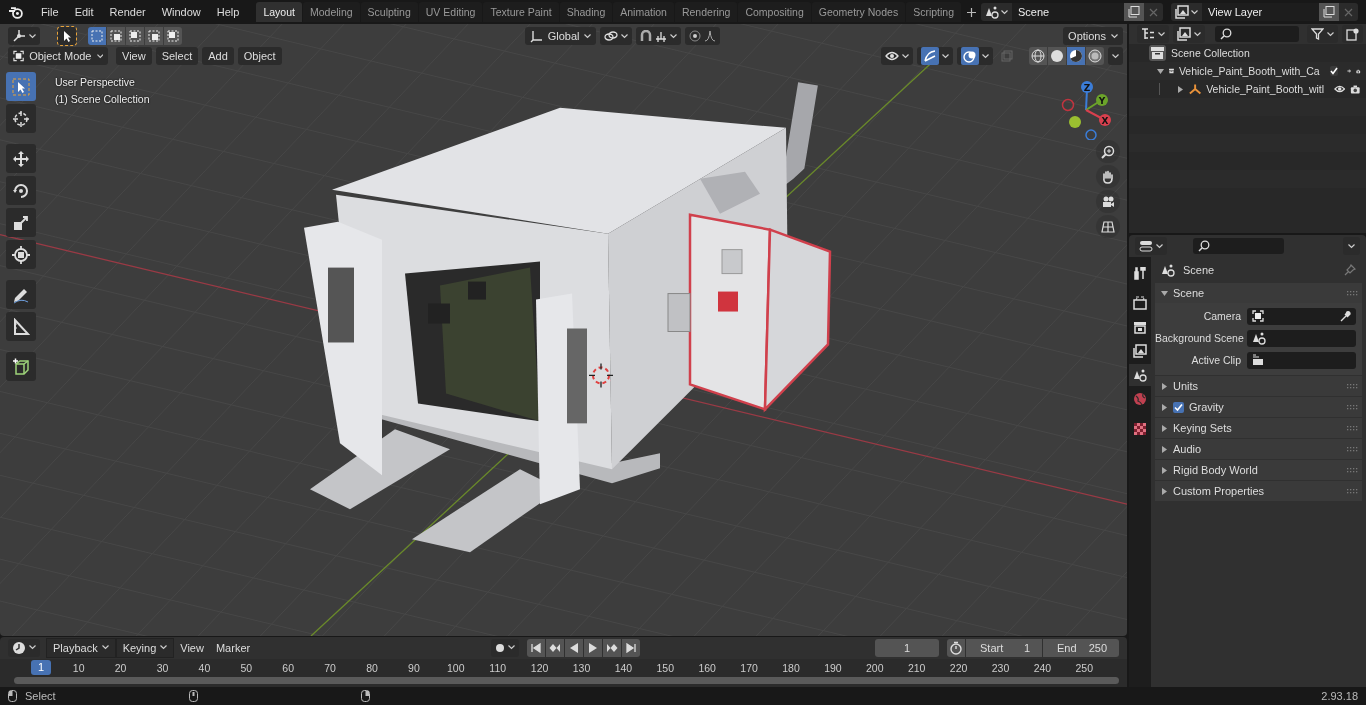 The height and width of the screenshot is (705, 1366). Describe the element at coordinates (67, 36) in the screenshot. I see `tweak-tool-button` at that location.